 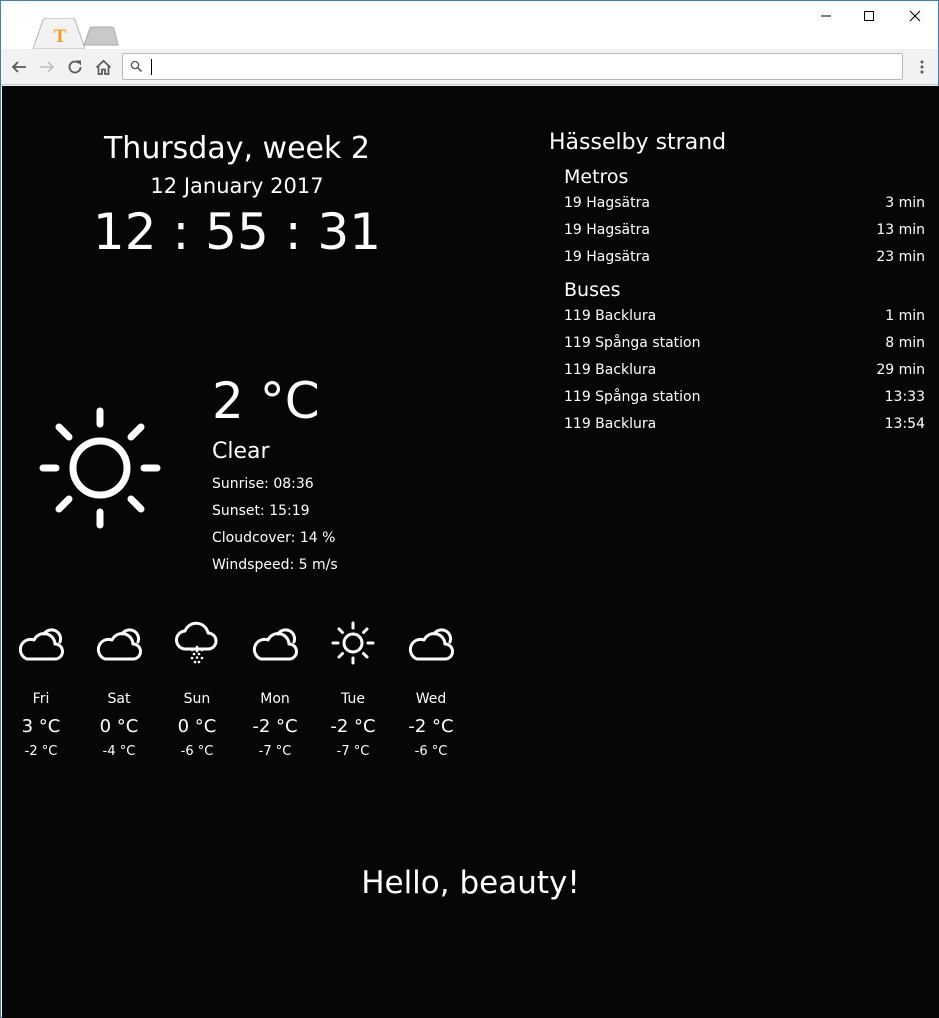 What do you see at coordinates (119, 688) in the screenshot?
I see `forecast-day: Sat 0 °C -4 °C` at bounding box center [119, 688].